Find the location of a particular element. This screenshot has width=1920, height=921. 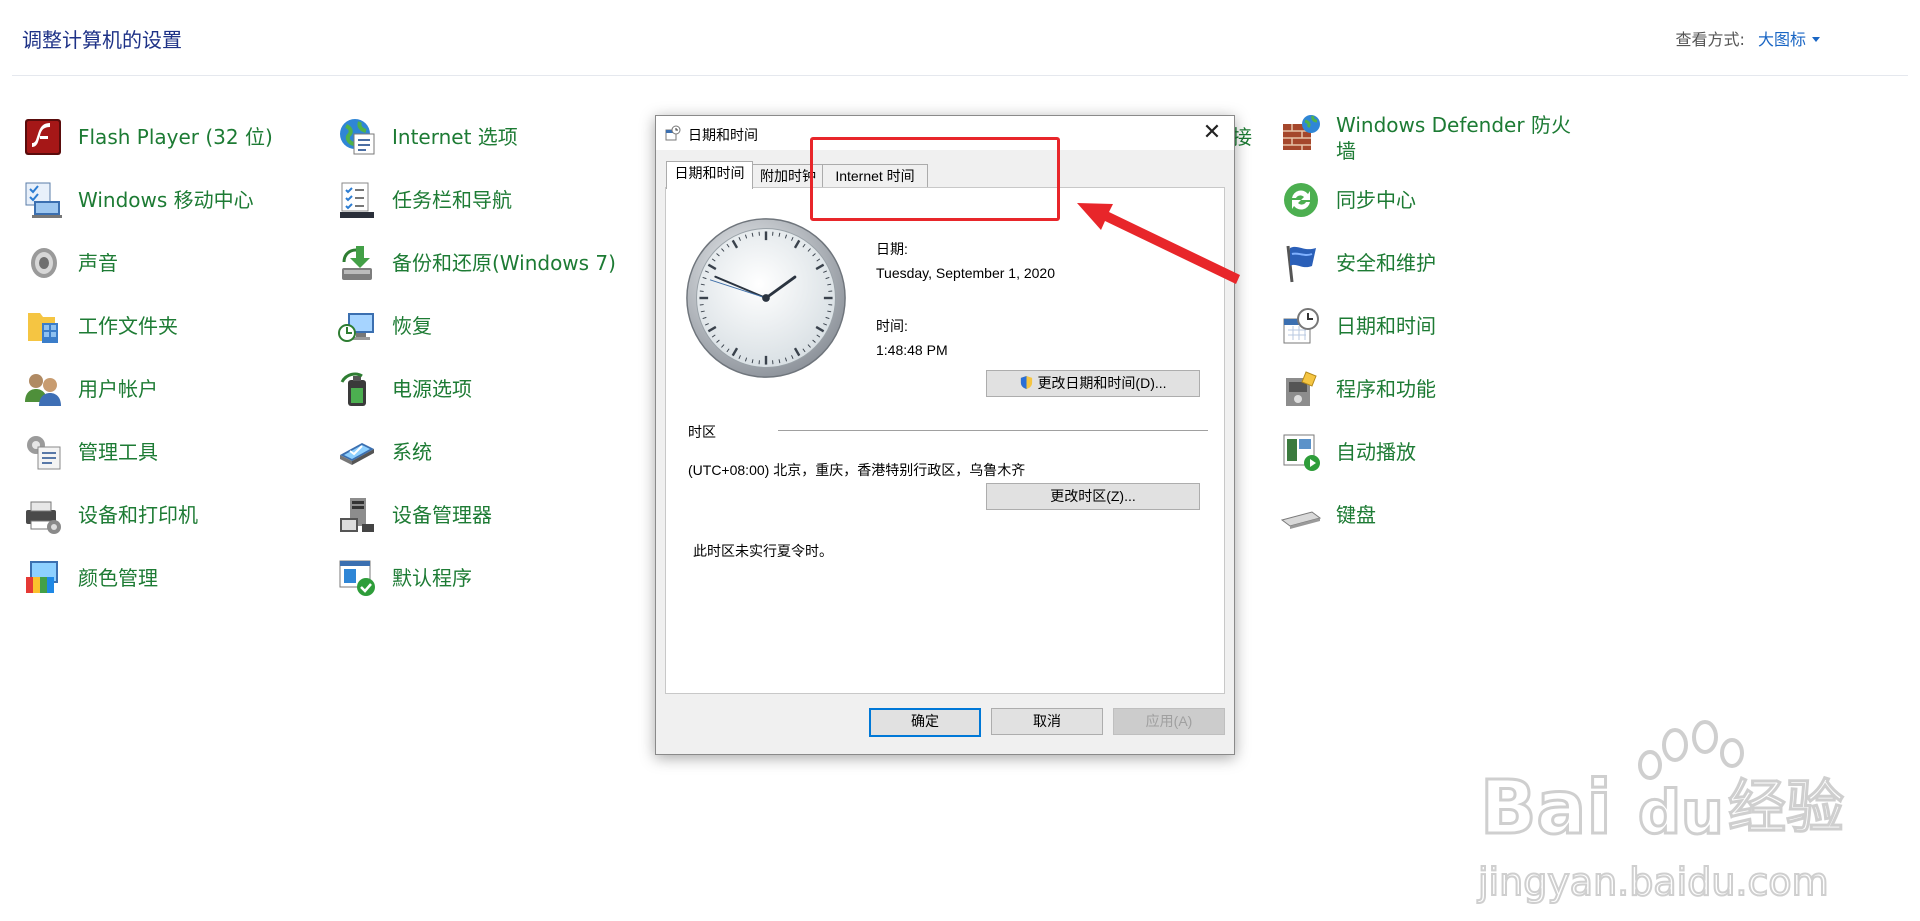

cp-item-programs-features: 程序和功能 is located at coordinates (1358, 389).